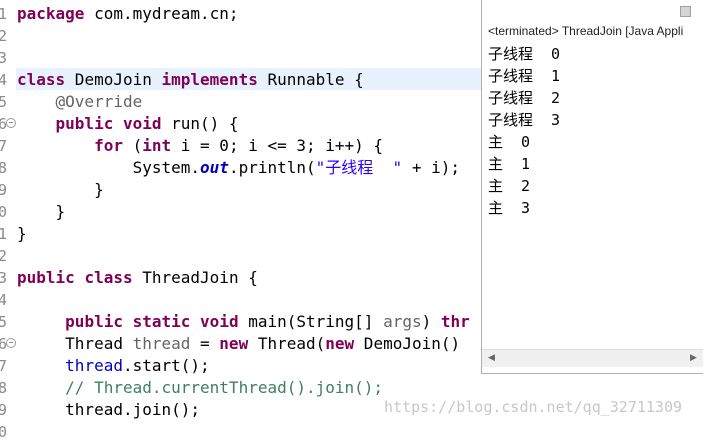  I want to click on code-token: package, so click(51, 13).